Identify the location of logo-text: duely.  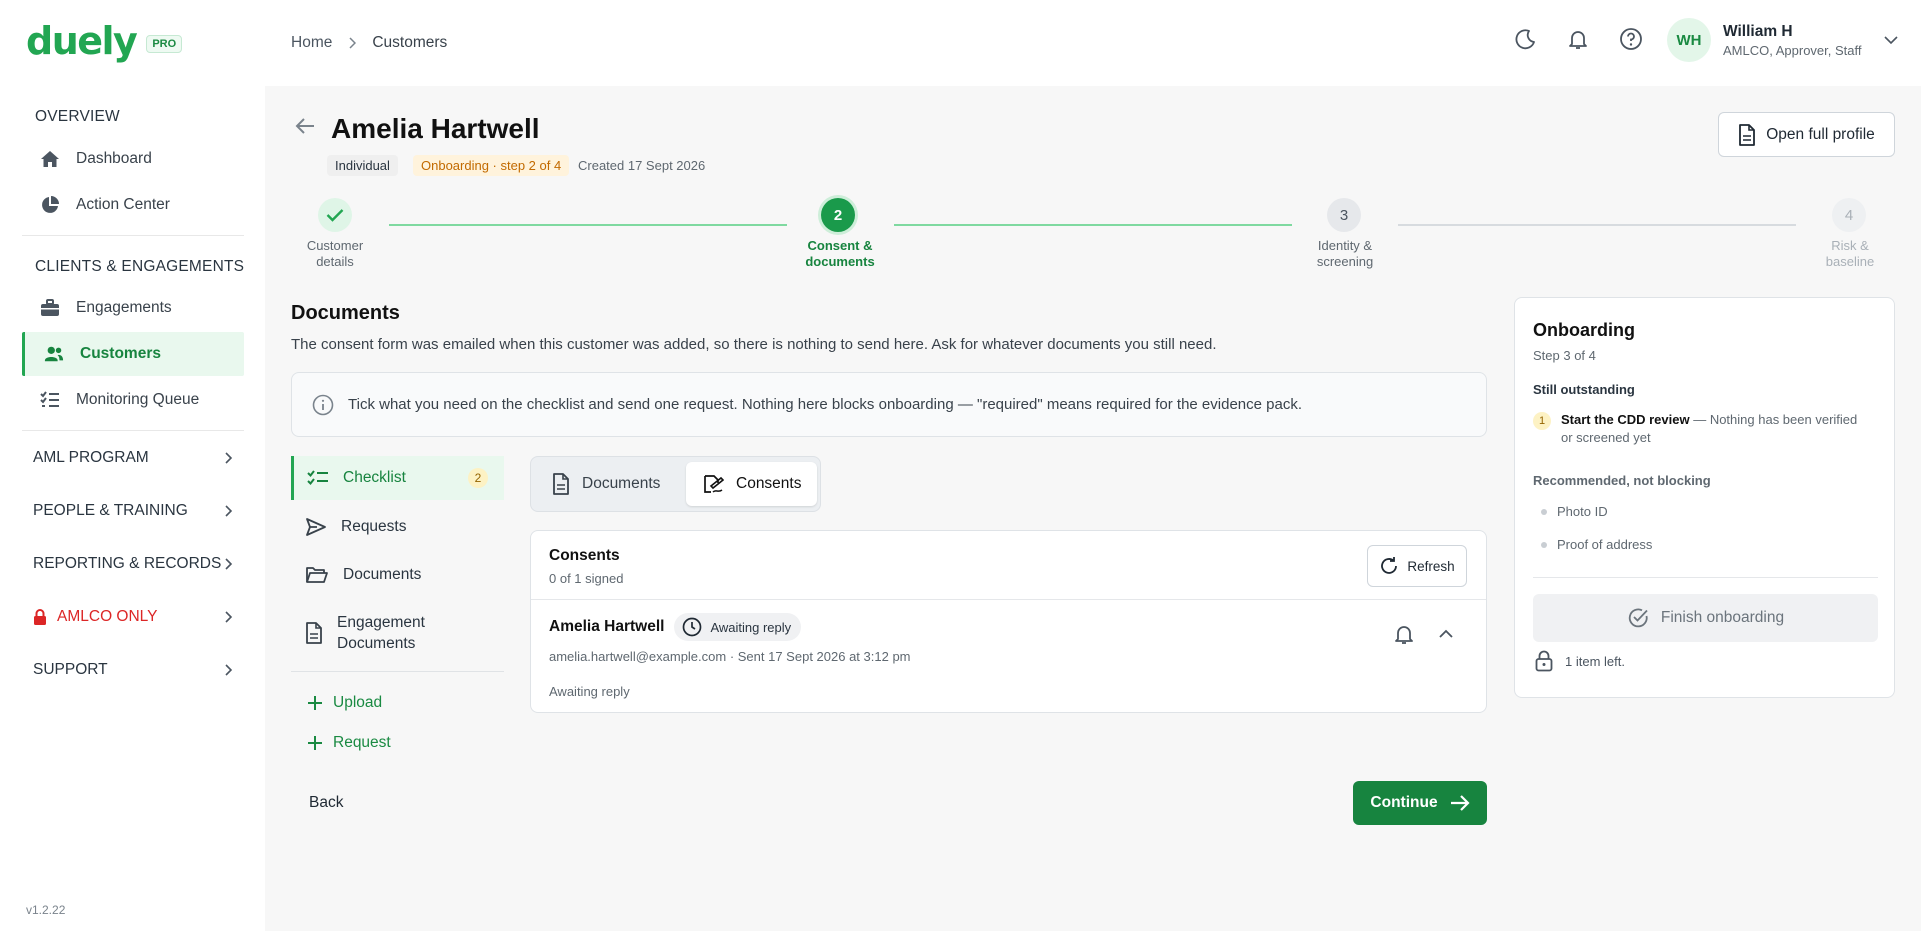
(82, 41).